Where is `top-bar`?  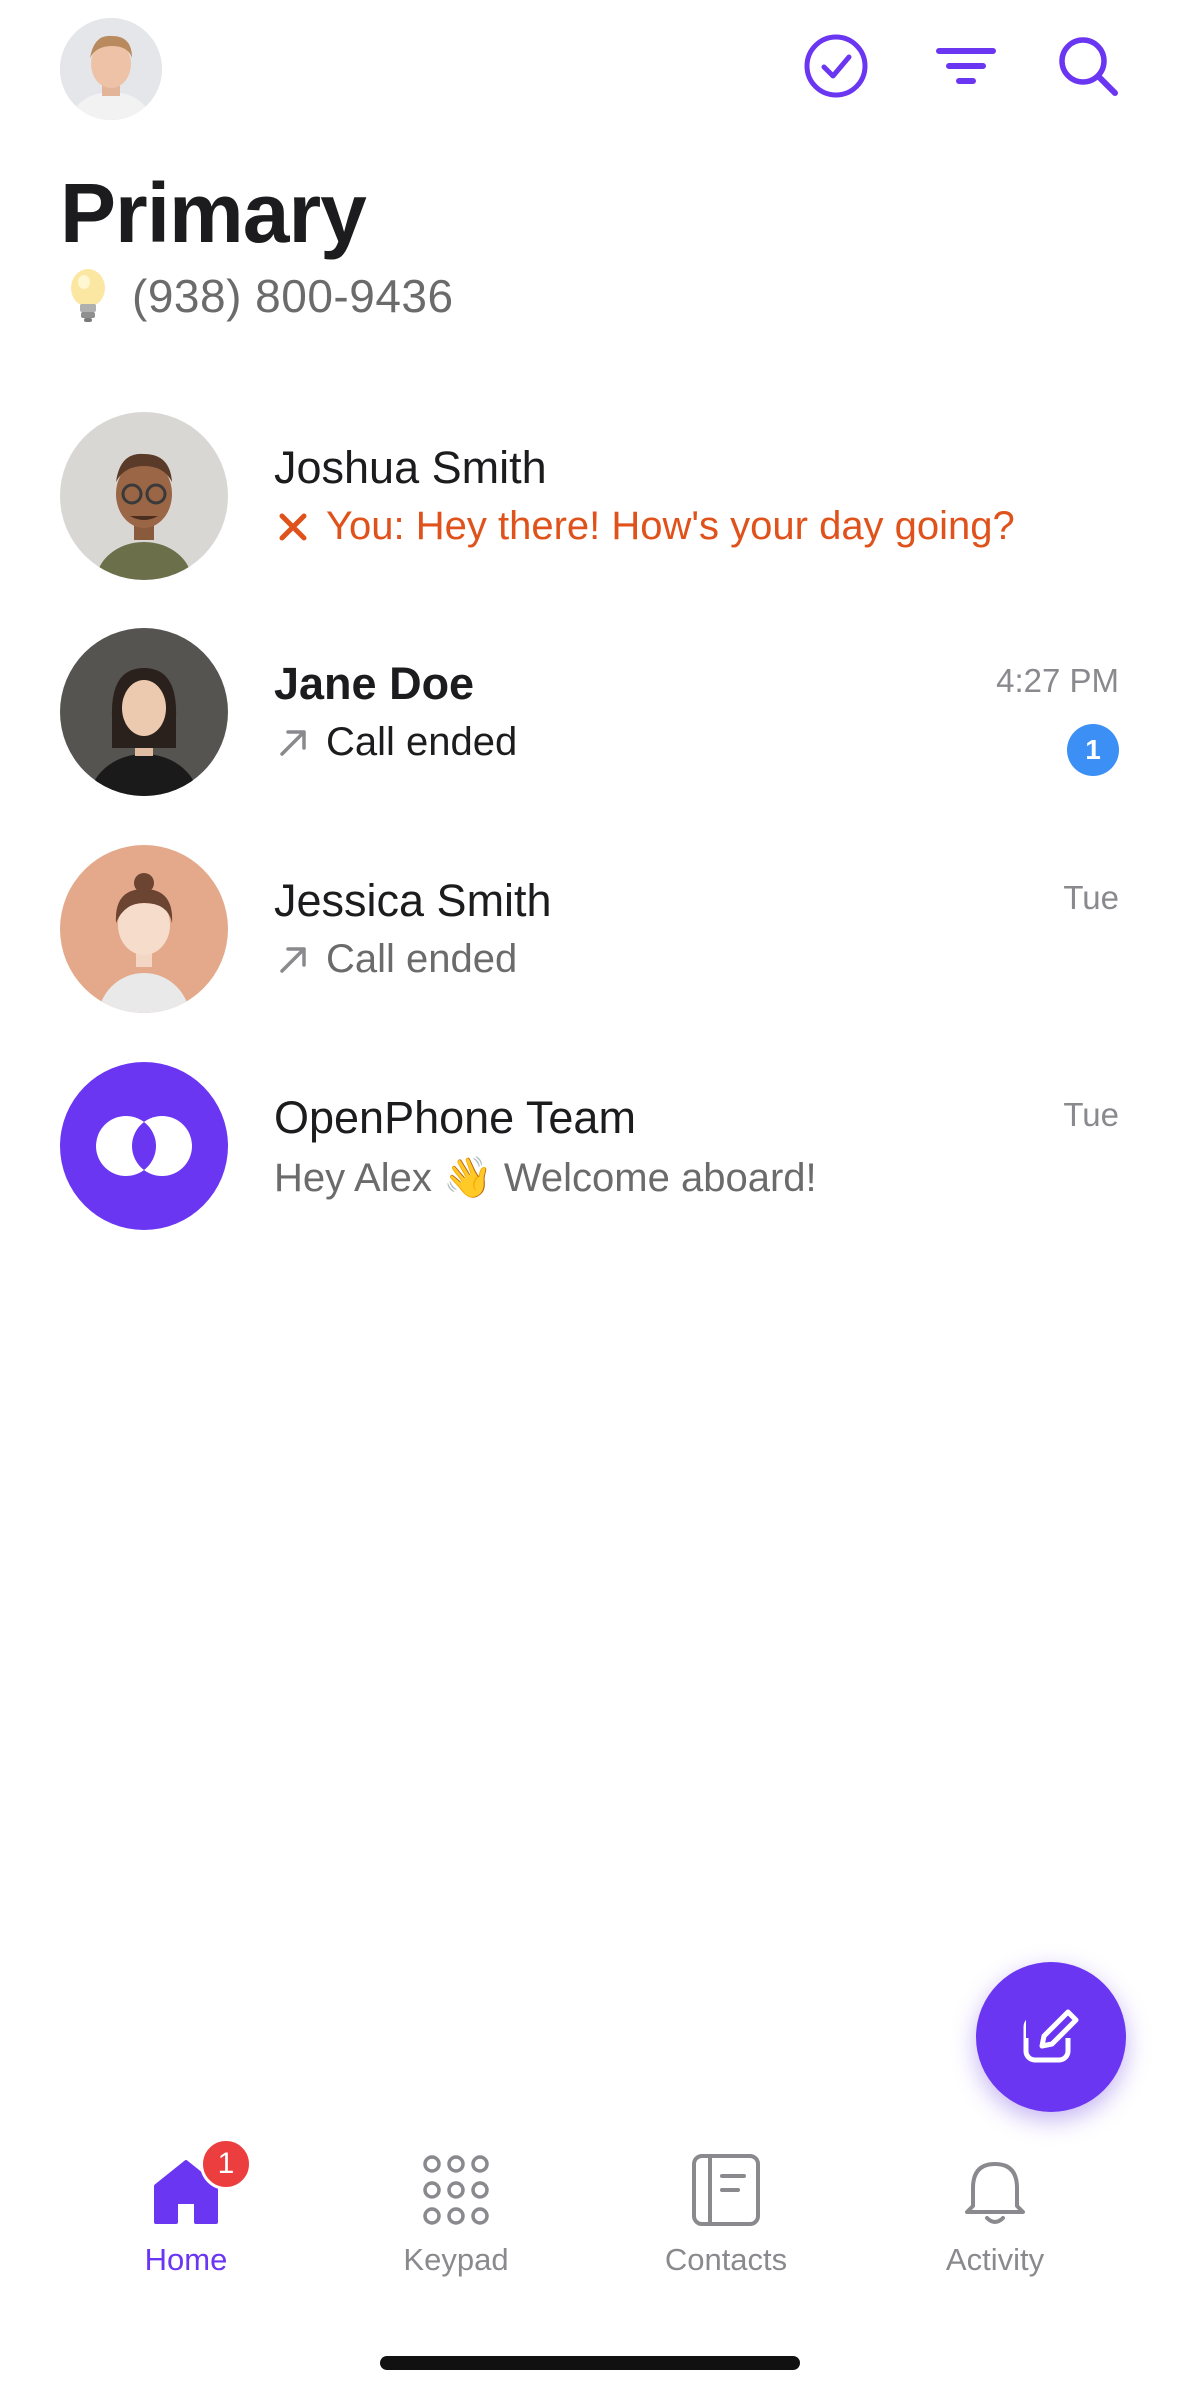 top-bar is located at coordinates (589, 75).